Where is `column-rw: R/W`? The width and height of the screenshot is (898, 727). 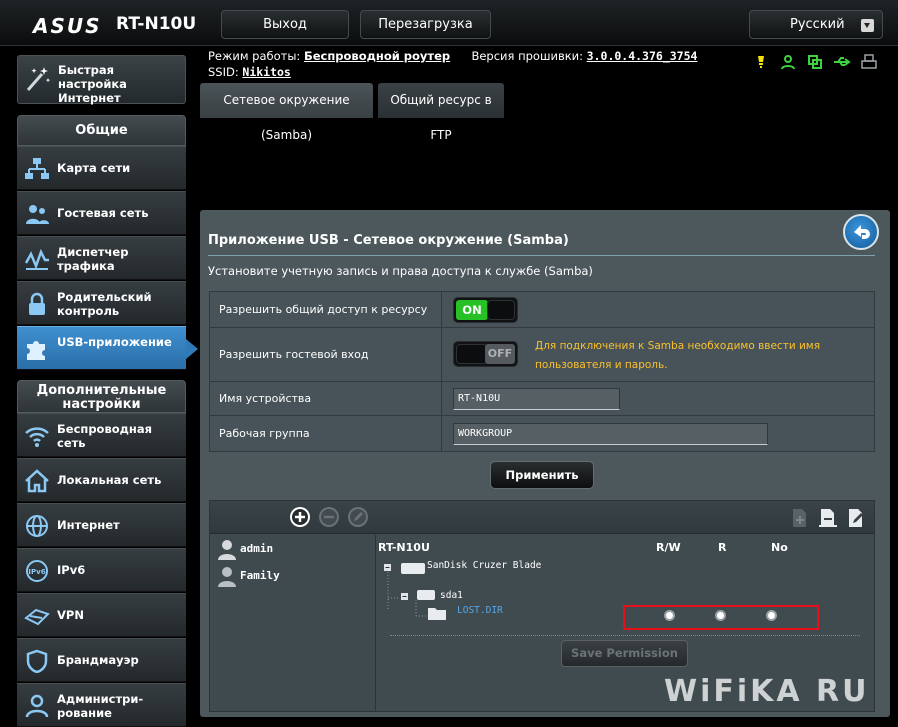 column-rw: R/W is located at coordinates (668, 547).